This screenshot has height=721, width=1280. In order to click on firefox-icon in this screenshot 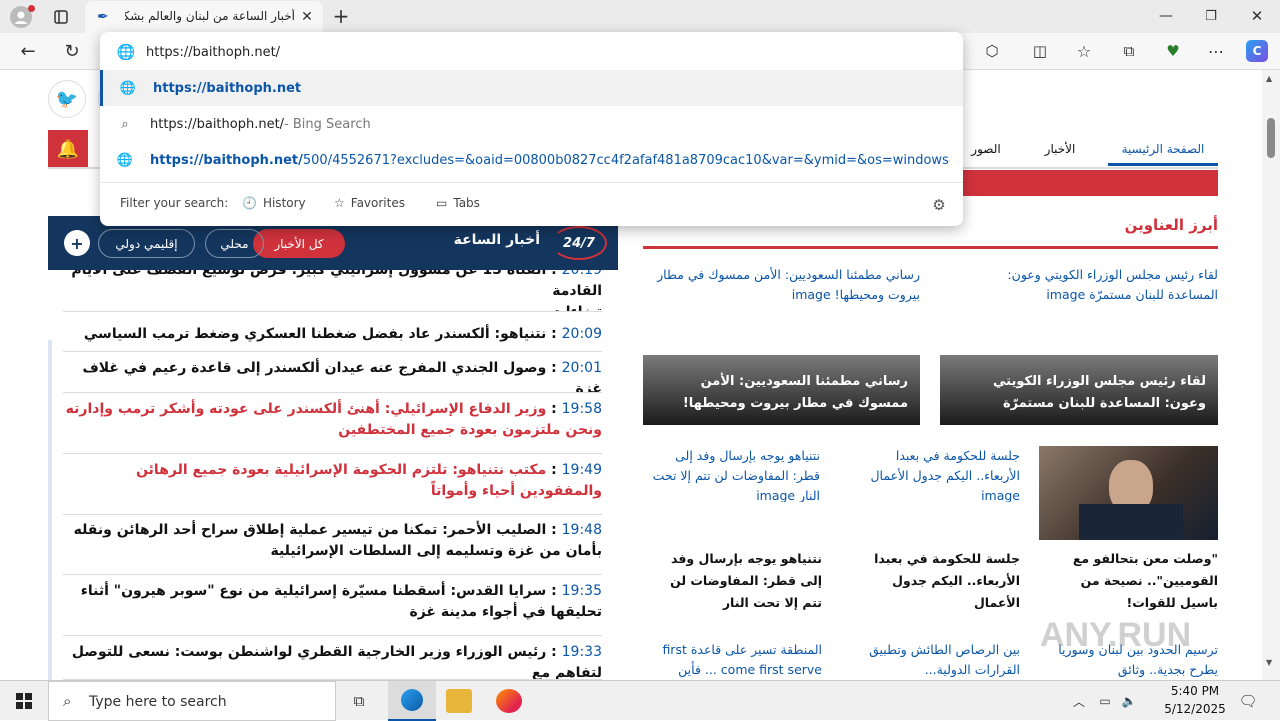, I will do `click(509, 701)`.